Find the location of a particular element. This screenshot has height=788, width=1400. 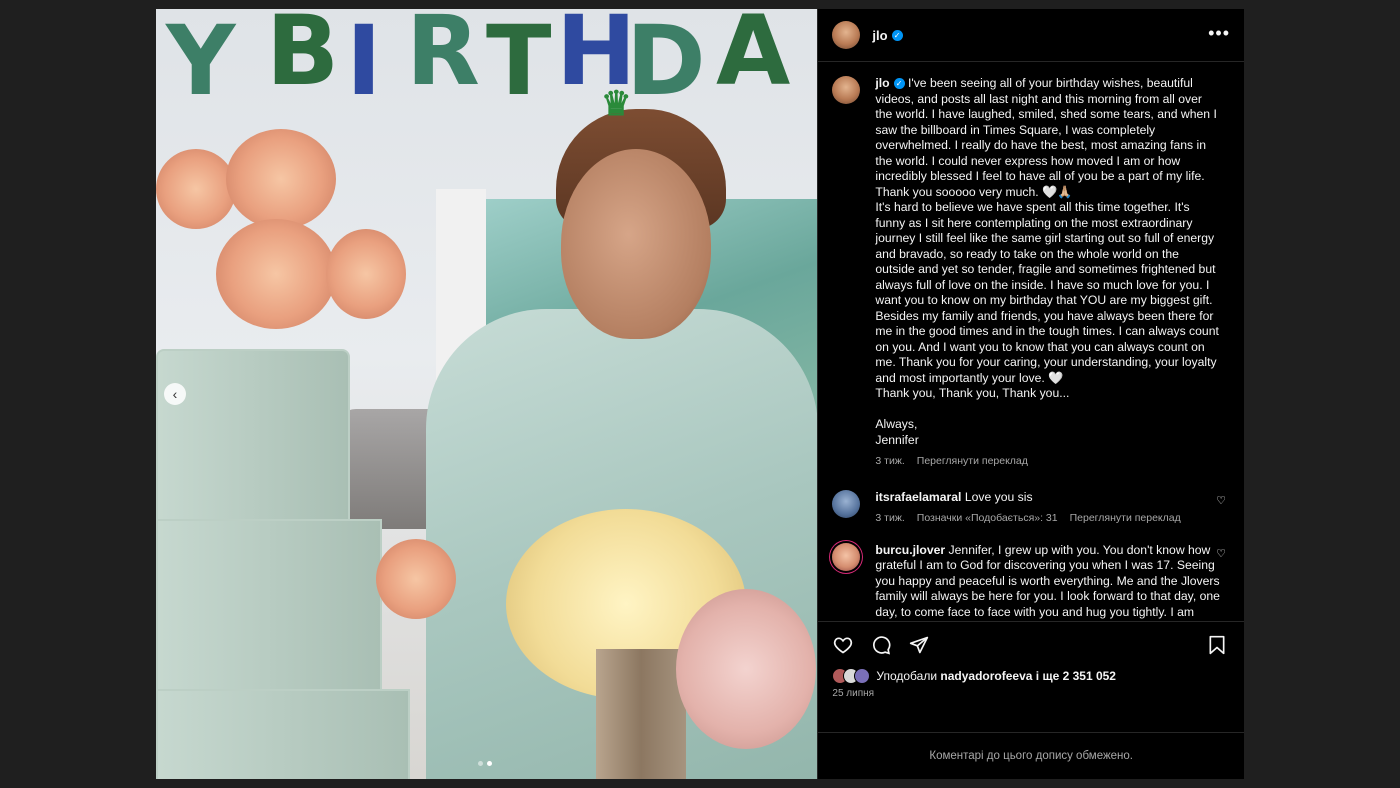

balloon-letter: I is located at coordinates (364, 63).